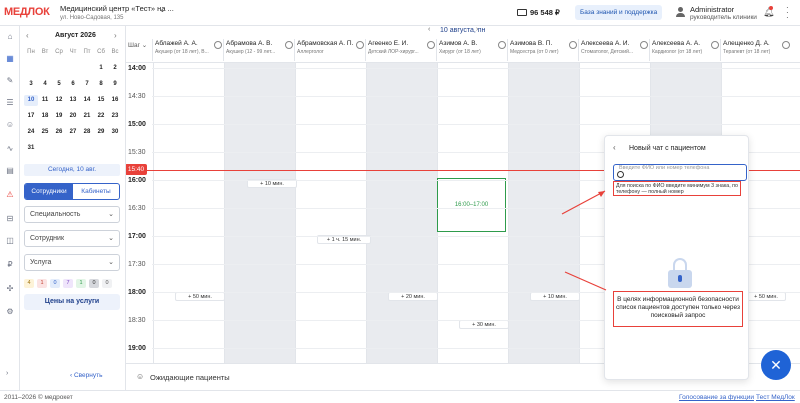  I want to click on calendar-day: 1, so click(101, 68).